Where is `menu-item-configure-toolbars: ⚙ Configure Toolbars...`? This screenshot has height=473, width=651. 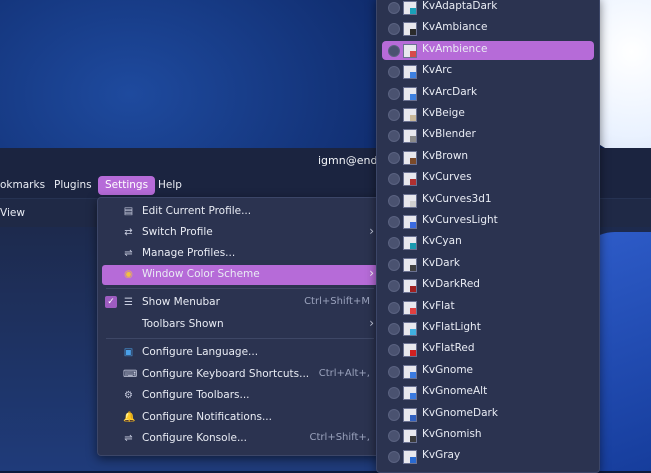 menu-item-configure-toolbars: ⚙ Configure Toolbars... is located at coordinates (240, 396).